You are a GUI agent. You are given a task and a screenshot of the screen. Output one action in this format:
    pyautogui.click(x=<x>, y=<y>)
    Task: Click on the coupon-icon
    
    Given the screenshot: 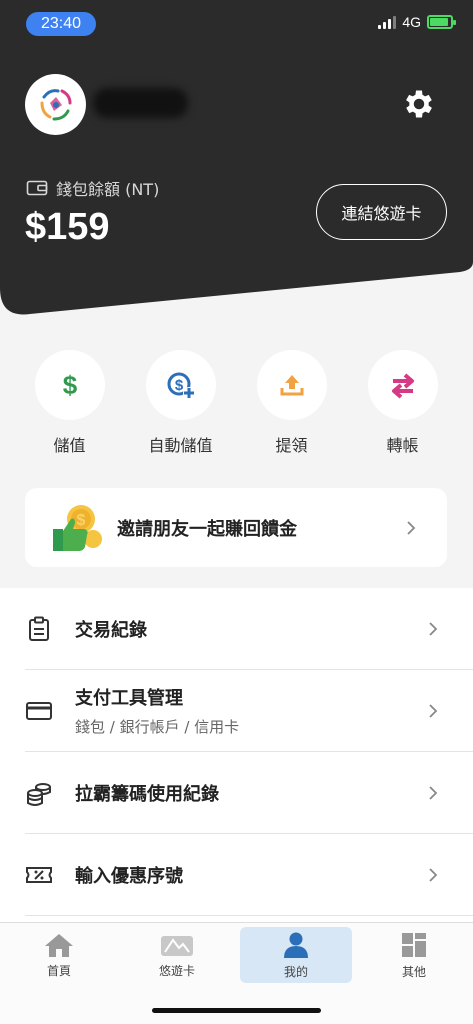 What is the action you would take?
    pyautogui.click(x=39, y=874)
    